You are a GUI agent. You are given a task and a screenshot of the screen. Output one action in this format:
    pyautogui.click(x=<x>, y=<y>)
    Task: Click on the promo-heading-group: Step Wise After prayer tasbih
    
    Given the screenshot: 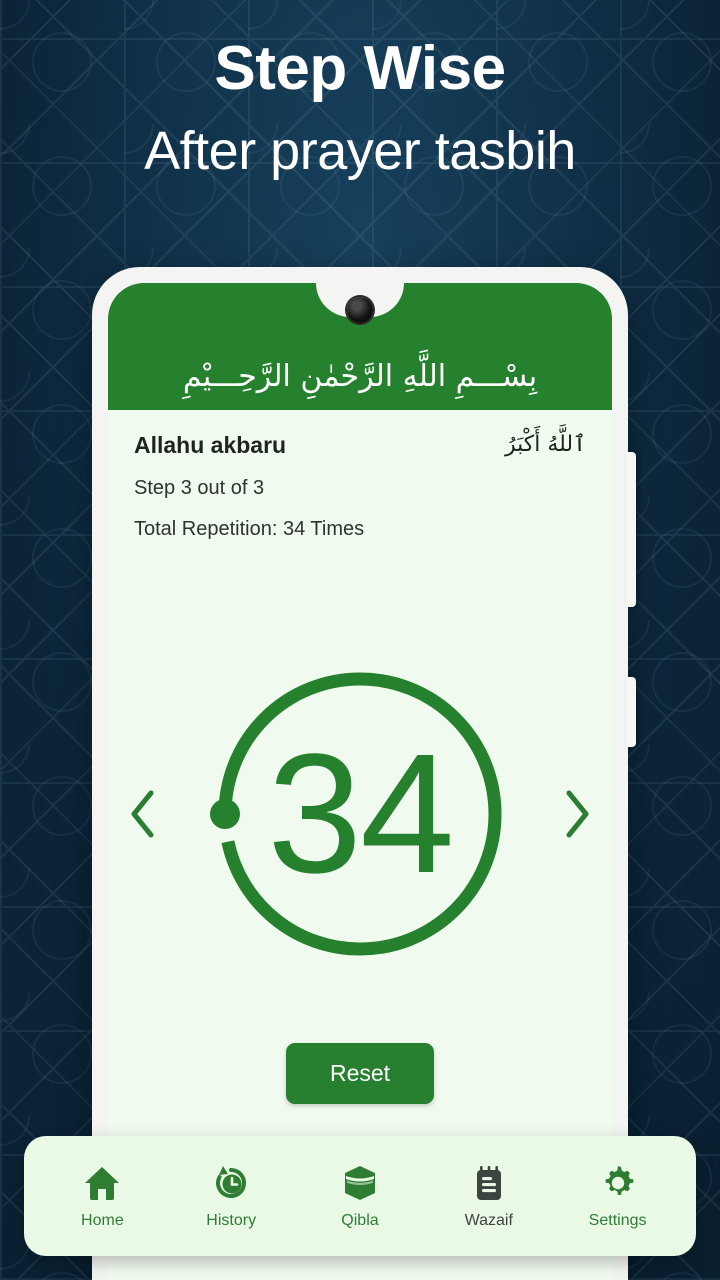 What is the action you would take?
    pyautogui.click(x=360, y=90)
    